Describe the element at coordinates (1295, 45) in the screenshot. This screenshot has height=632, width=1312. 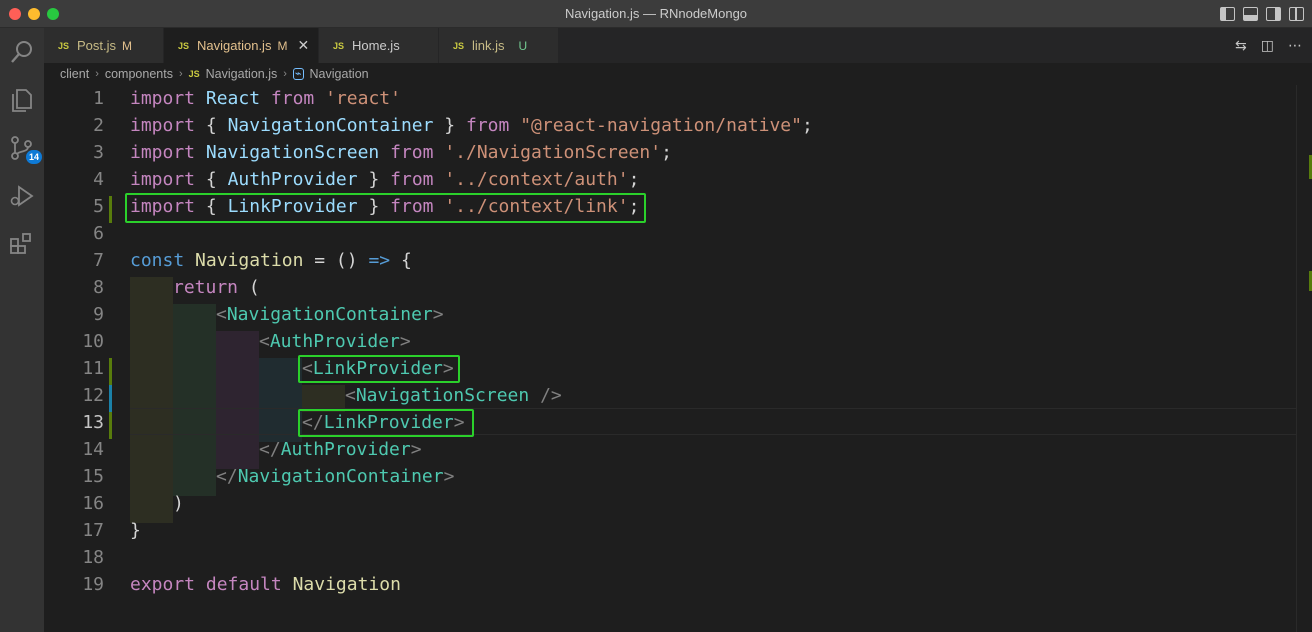
I see `more-actions-icon: ⋯` at that location.